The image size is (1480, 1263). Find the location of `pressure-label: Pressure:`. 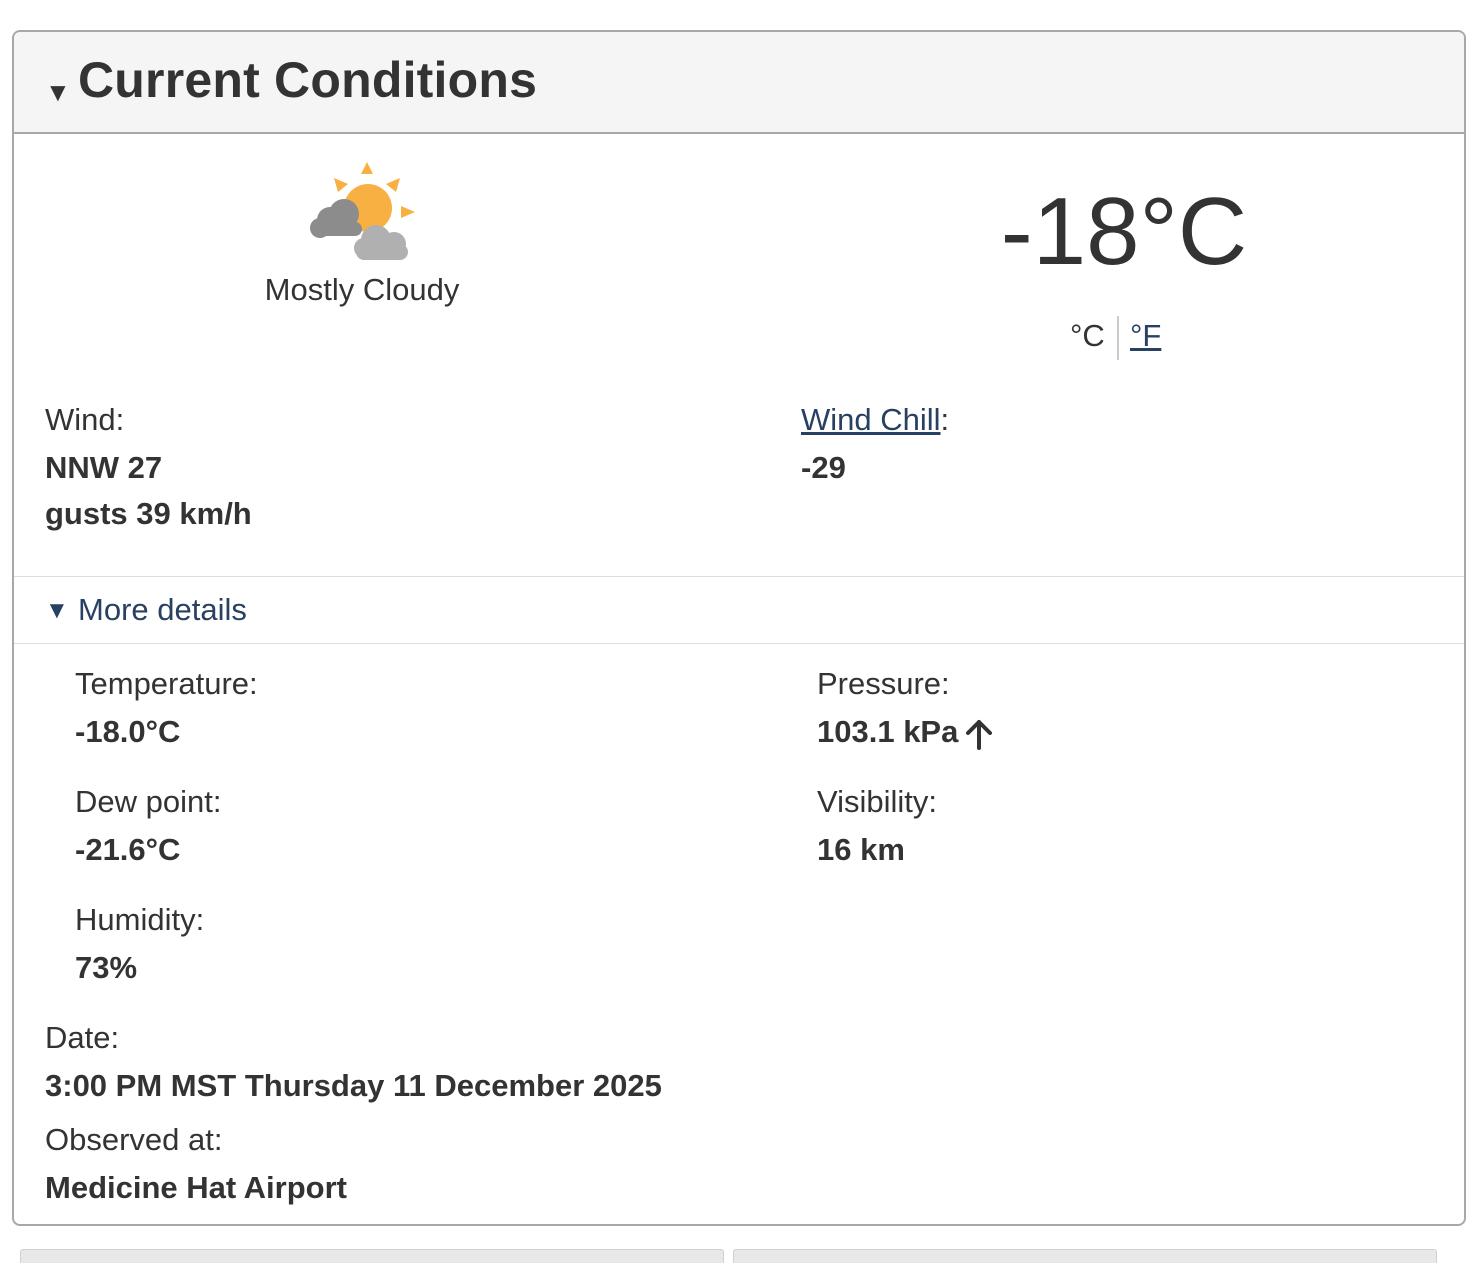

pressure-label: Pressure: is located at coordinates (883, 683).